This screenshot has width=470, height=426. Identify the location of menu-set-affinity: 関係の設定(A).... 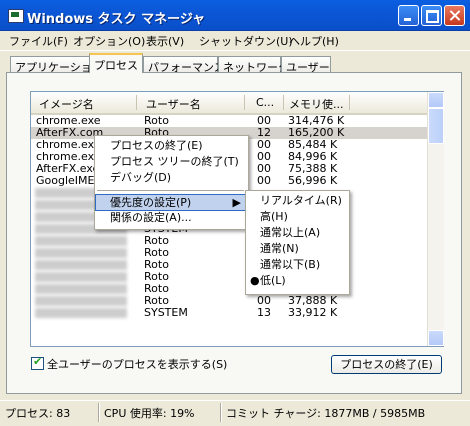
(170, 218).